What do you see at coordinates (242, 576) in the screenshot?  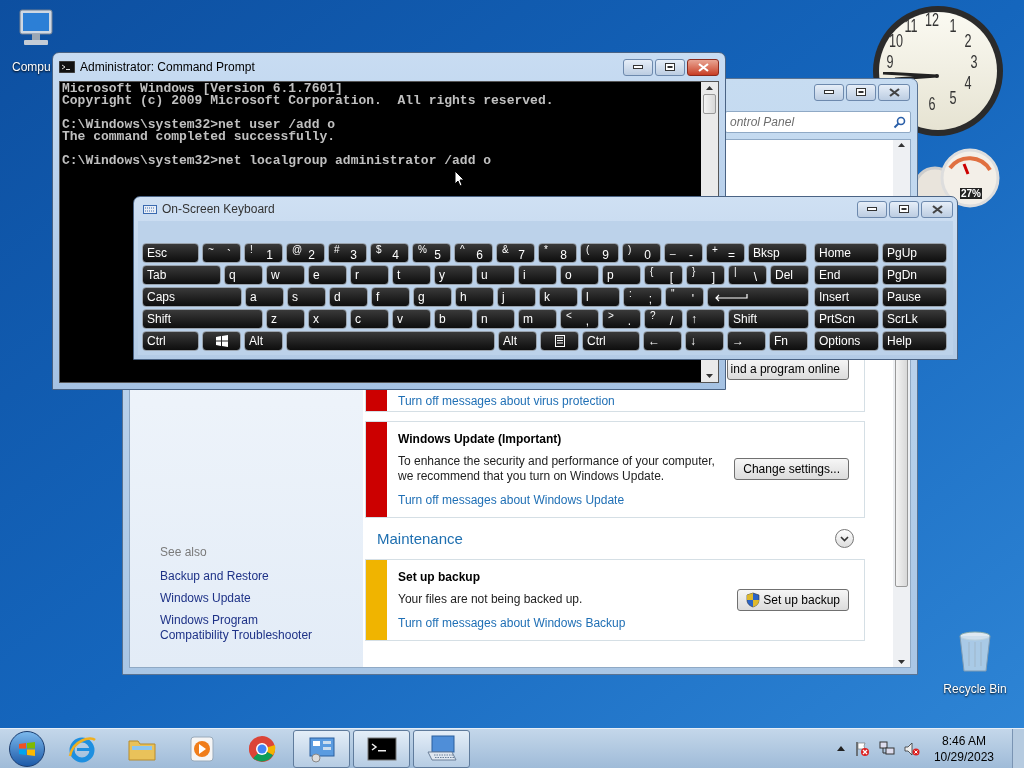 I see `see-also-link: Backup and Restore` at bounding box center [242, 576].